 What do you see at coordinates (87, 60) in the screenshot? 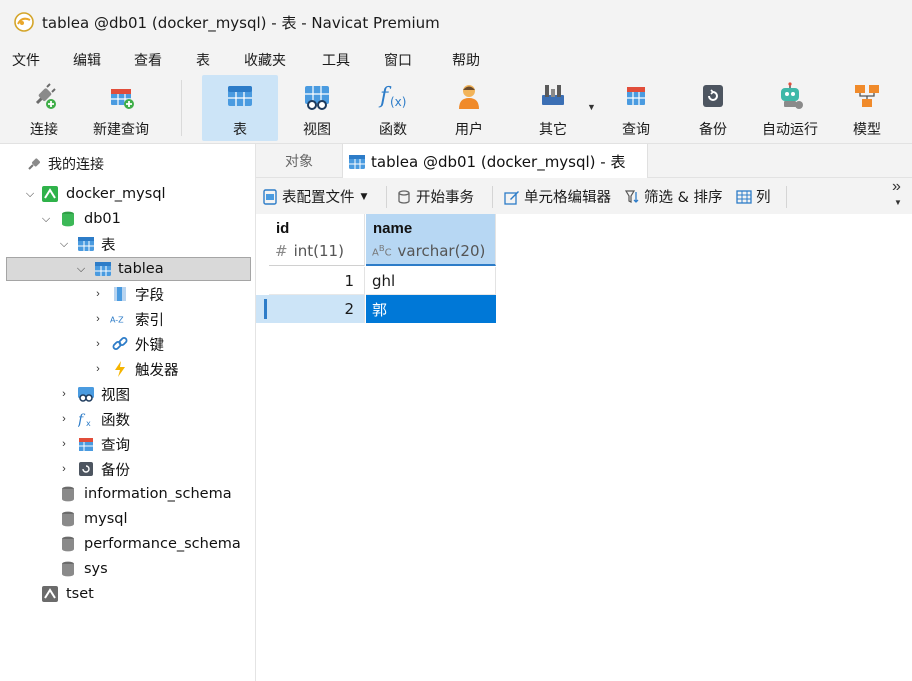
I see `menu-edit: 编辑` at bounding box center [87, 60].